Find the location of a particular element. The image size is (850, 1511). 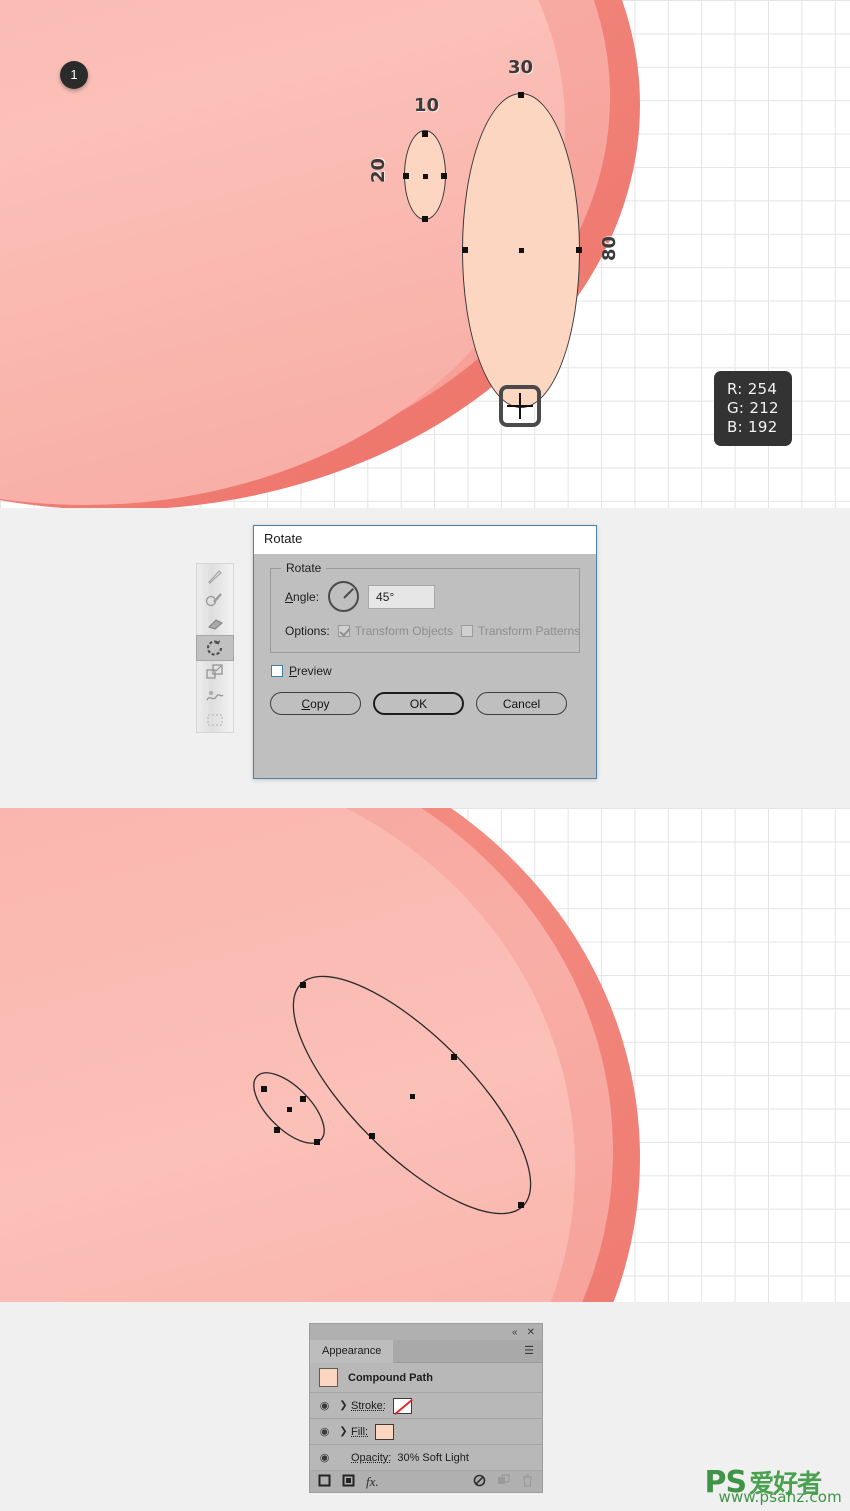

pencil-tool-icon is located at coordinates (215, 600).